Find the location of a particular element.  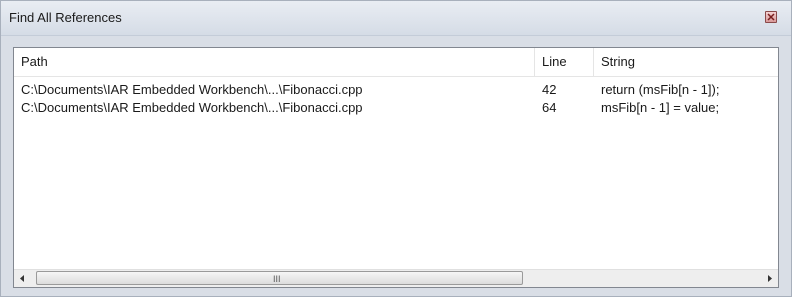

close-button is located at coordinates (771, 17).